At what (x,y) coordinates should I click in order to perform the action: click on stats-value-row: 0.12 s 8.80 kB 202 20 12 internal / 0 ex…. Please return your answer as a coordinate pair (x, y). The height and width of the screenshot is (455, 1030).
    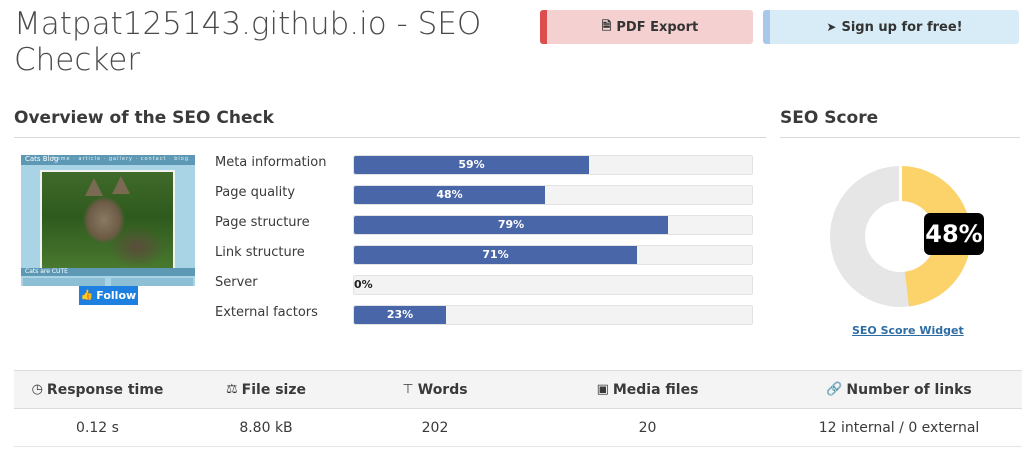
    Looking at the image, I should click on (518, 428).